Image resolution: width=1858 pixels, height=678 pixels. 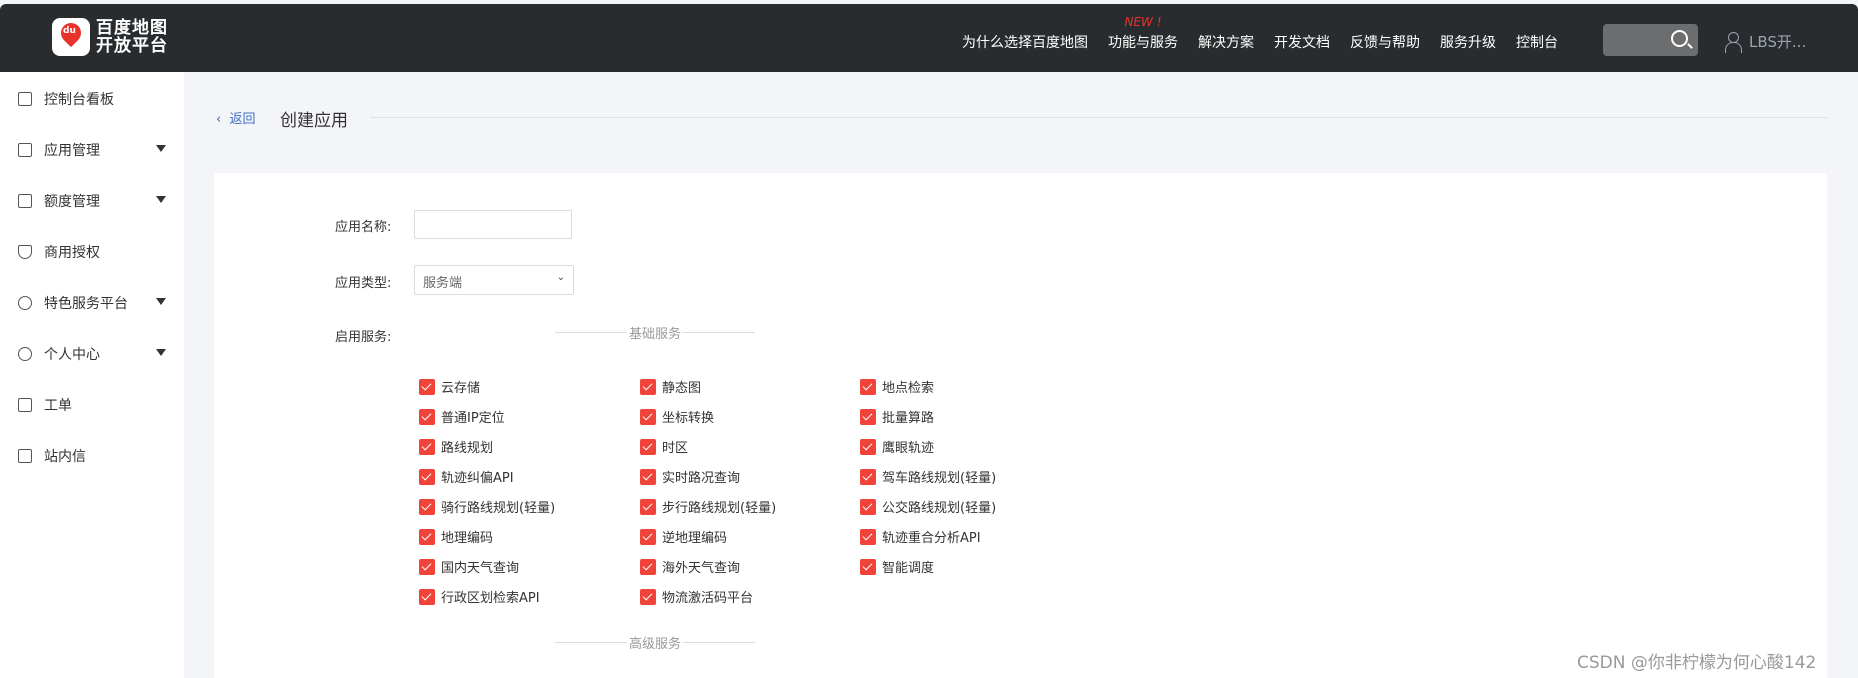 What do you see at coordinates (560, 277) in the screenshot?
I see `chevron-down-icon: ⌄` at bounding box center [560, 277].